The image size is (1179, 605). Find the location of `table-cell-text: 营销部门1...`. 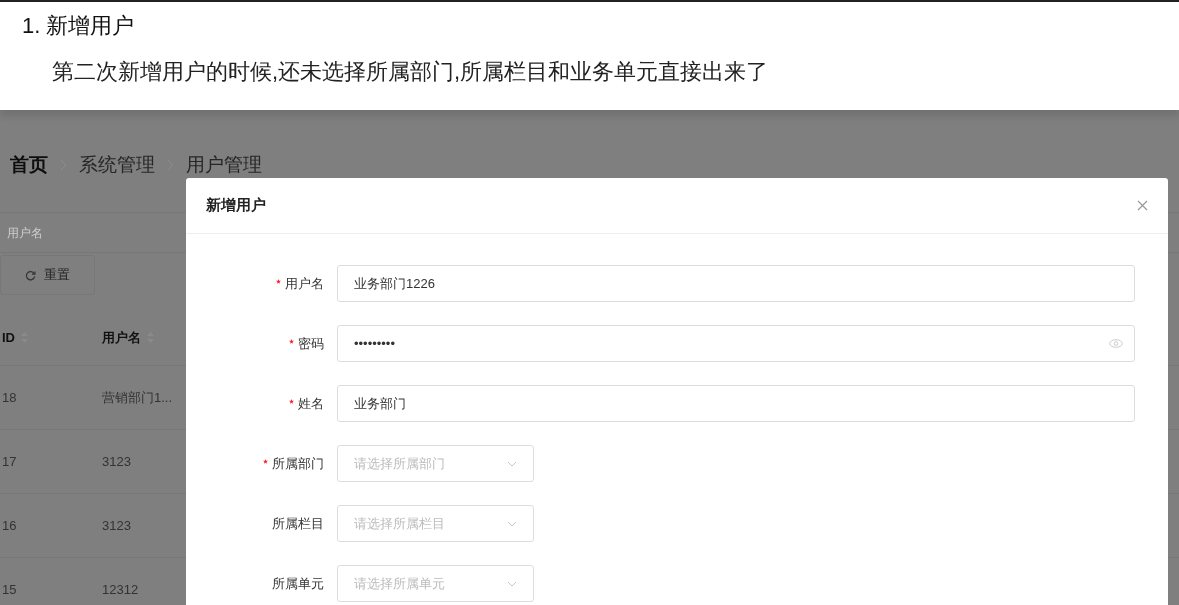

table-cell-text: 营销部门1... is located at coordinates (137, 397).